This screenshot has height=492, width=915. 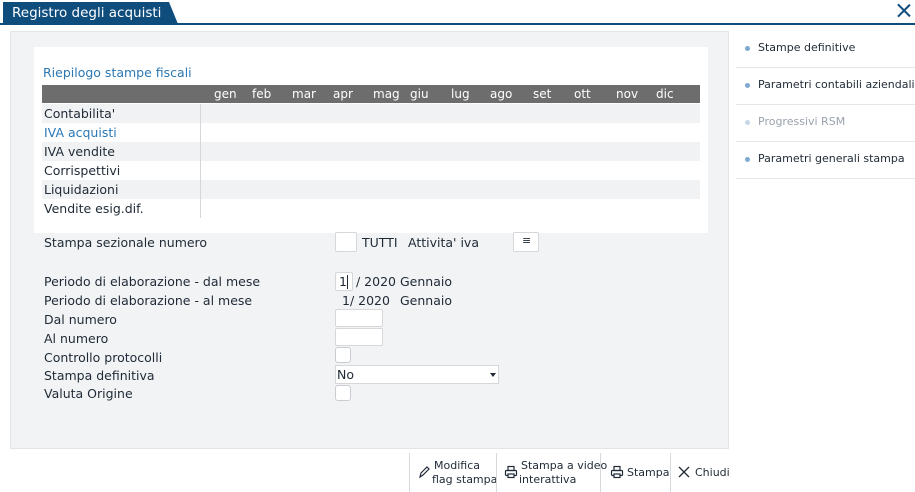 I want to click on side-item-parametri-contabili: Parametri contabili aziendali, so click(x=825, y=86).